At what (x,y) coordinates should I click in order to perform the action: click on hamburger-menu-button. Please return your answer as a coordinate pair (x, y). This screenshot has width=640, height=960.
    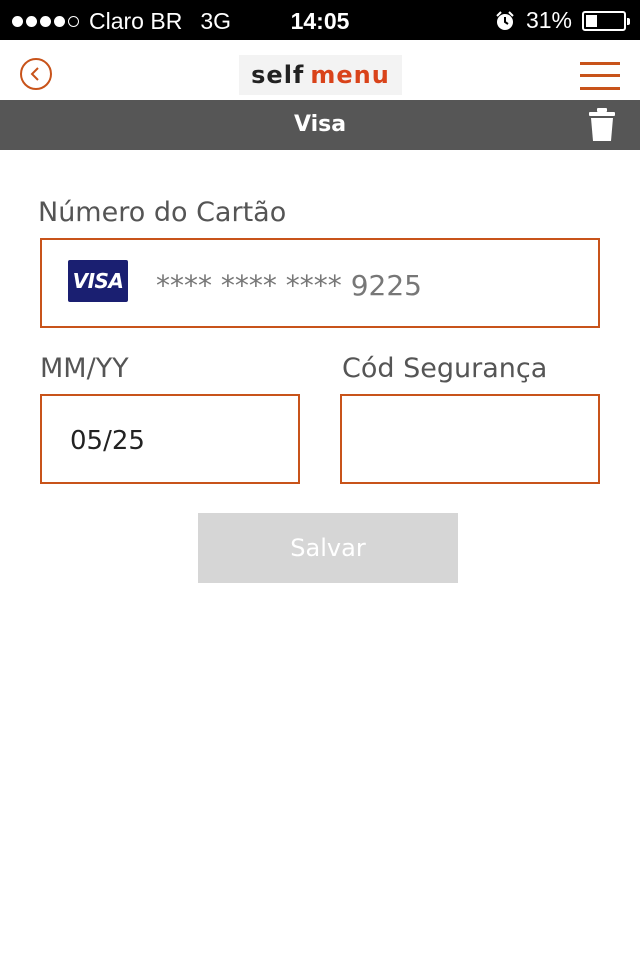
    Looking at the image, I should click on (600, 76).